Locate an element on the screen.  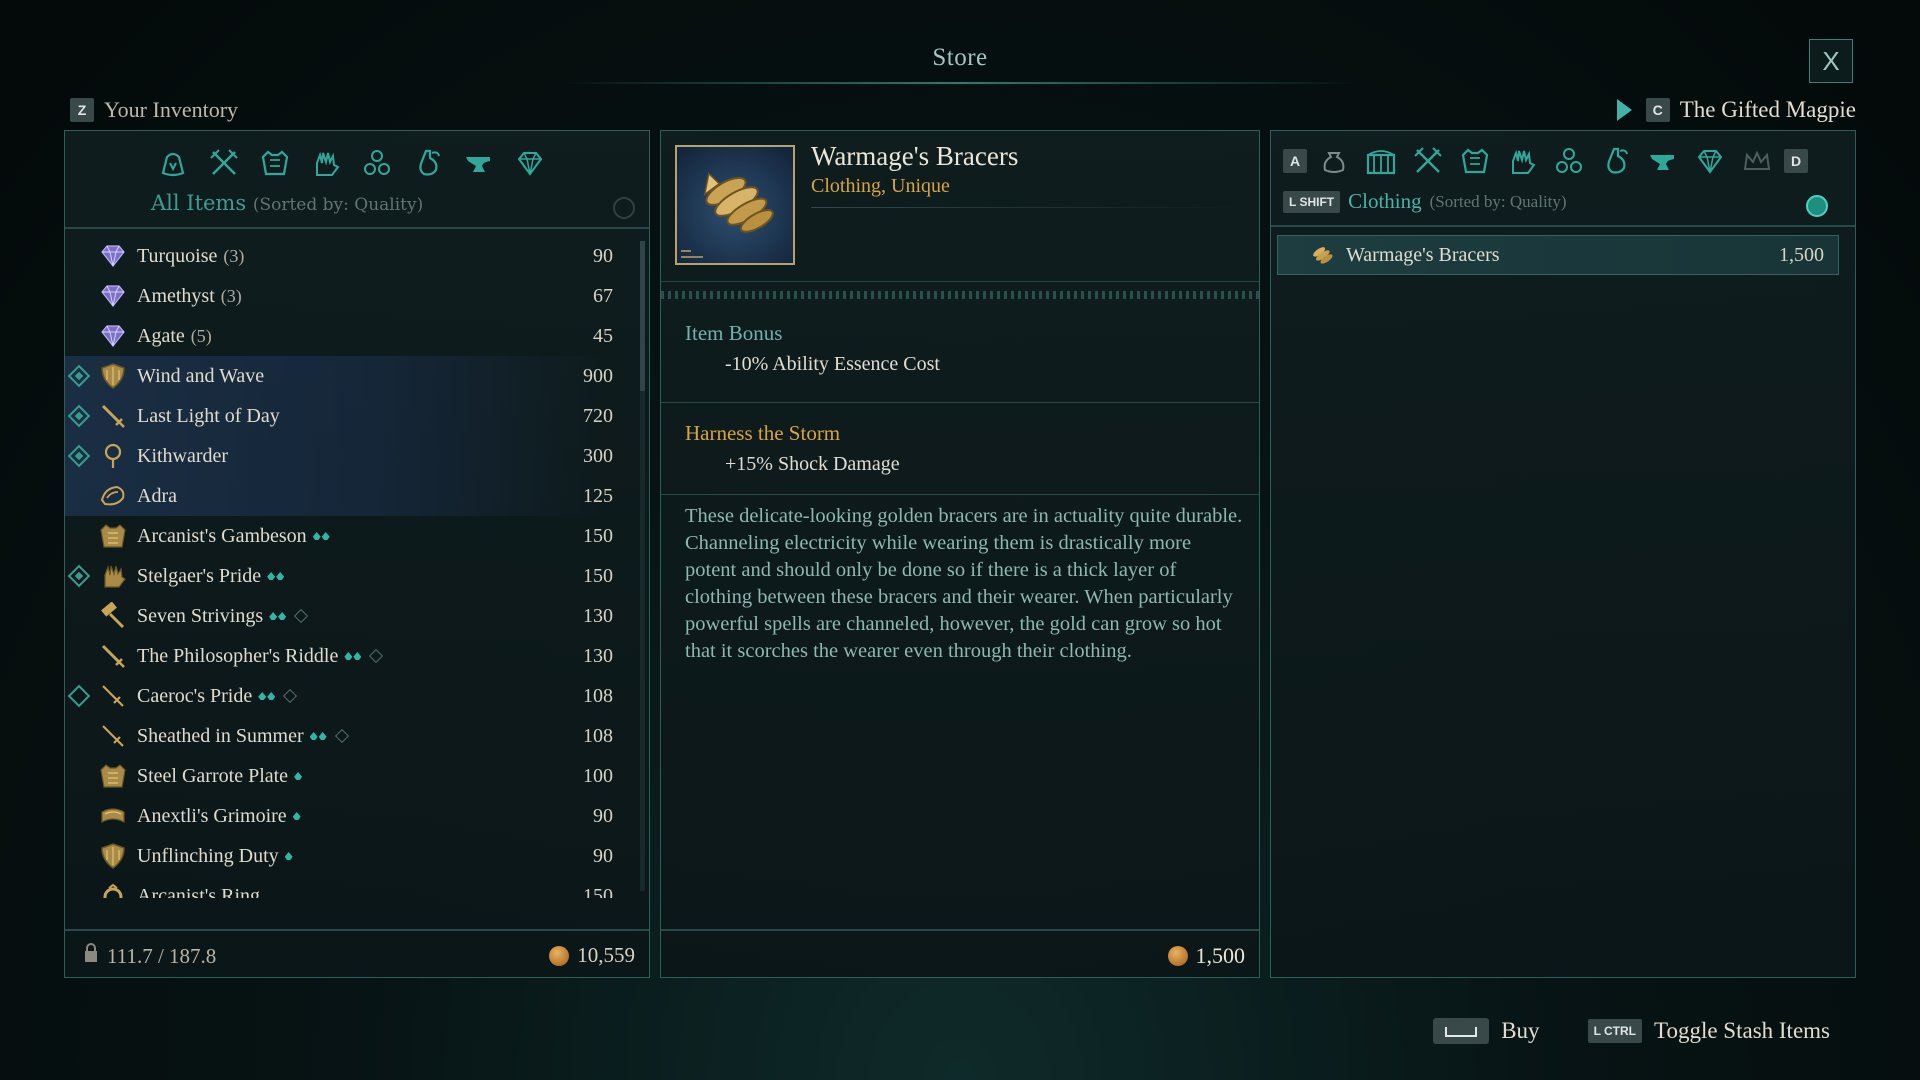
inventory-item-row: Sheathed in Summer 108 is located at coordinates (348, 736).